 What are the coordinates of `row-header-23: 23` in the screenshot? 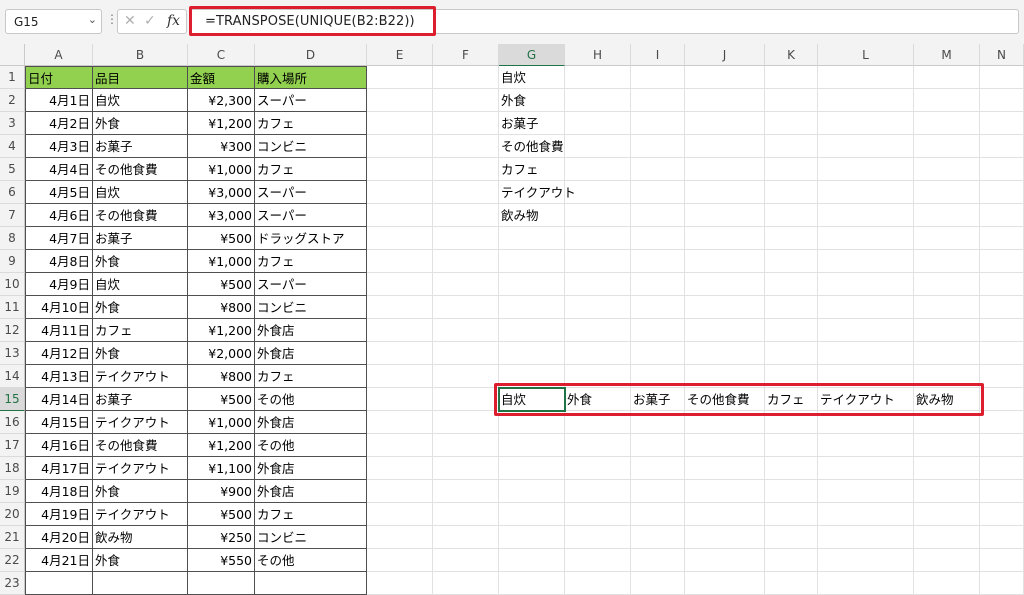 It's located at (12, 583).